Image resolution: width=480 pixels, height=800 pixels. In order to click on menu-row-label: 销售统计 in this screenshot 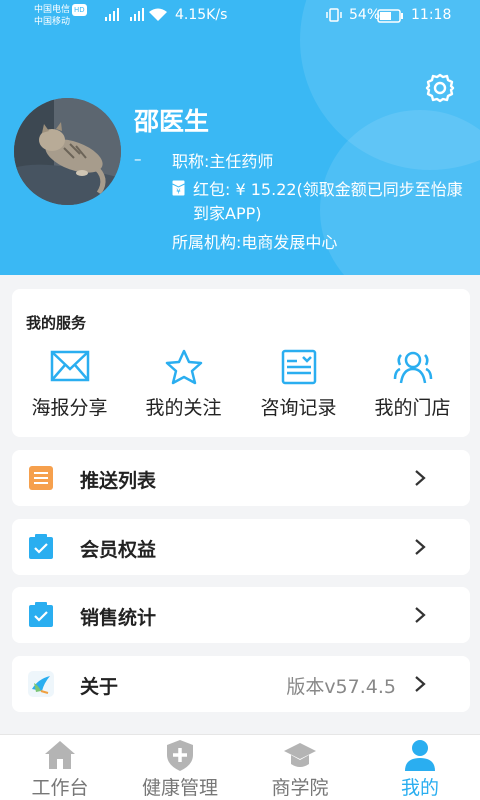, I will do `click(118, 618)`.